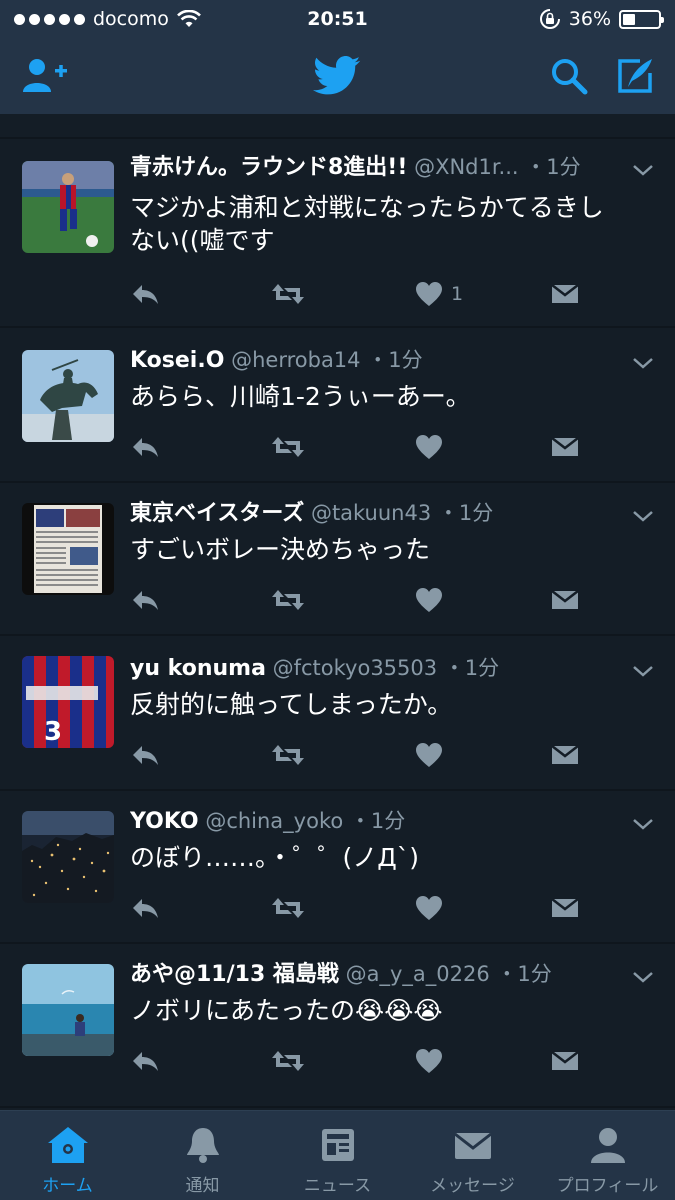  I want to click on tweet: 東京ベイスターズ @takuun43 ・1分 すごいボレー決めちゃった, so click(337, 559).